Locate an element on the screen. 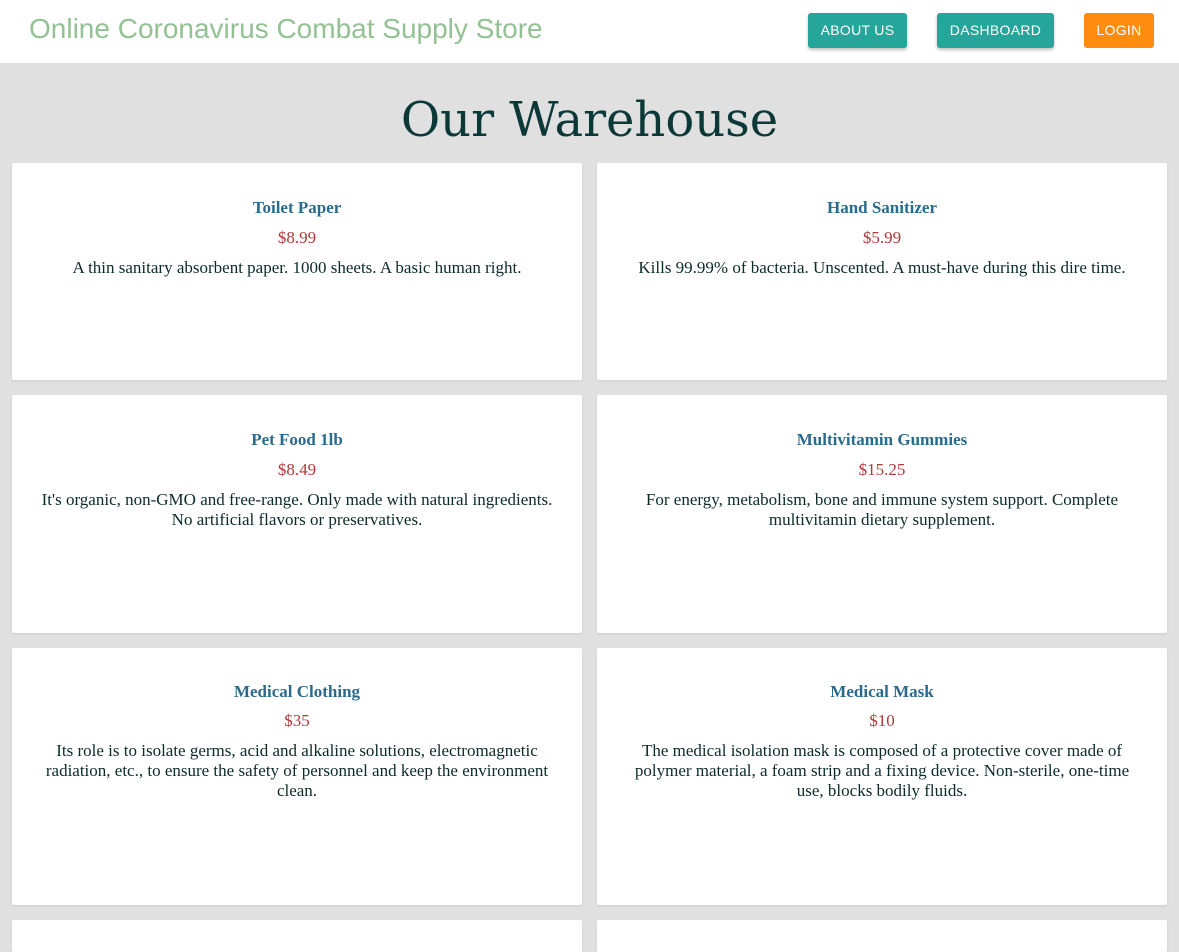 The image size is (1179, 952). product-price: $15.25 is located at coordinates (882, 469).